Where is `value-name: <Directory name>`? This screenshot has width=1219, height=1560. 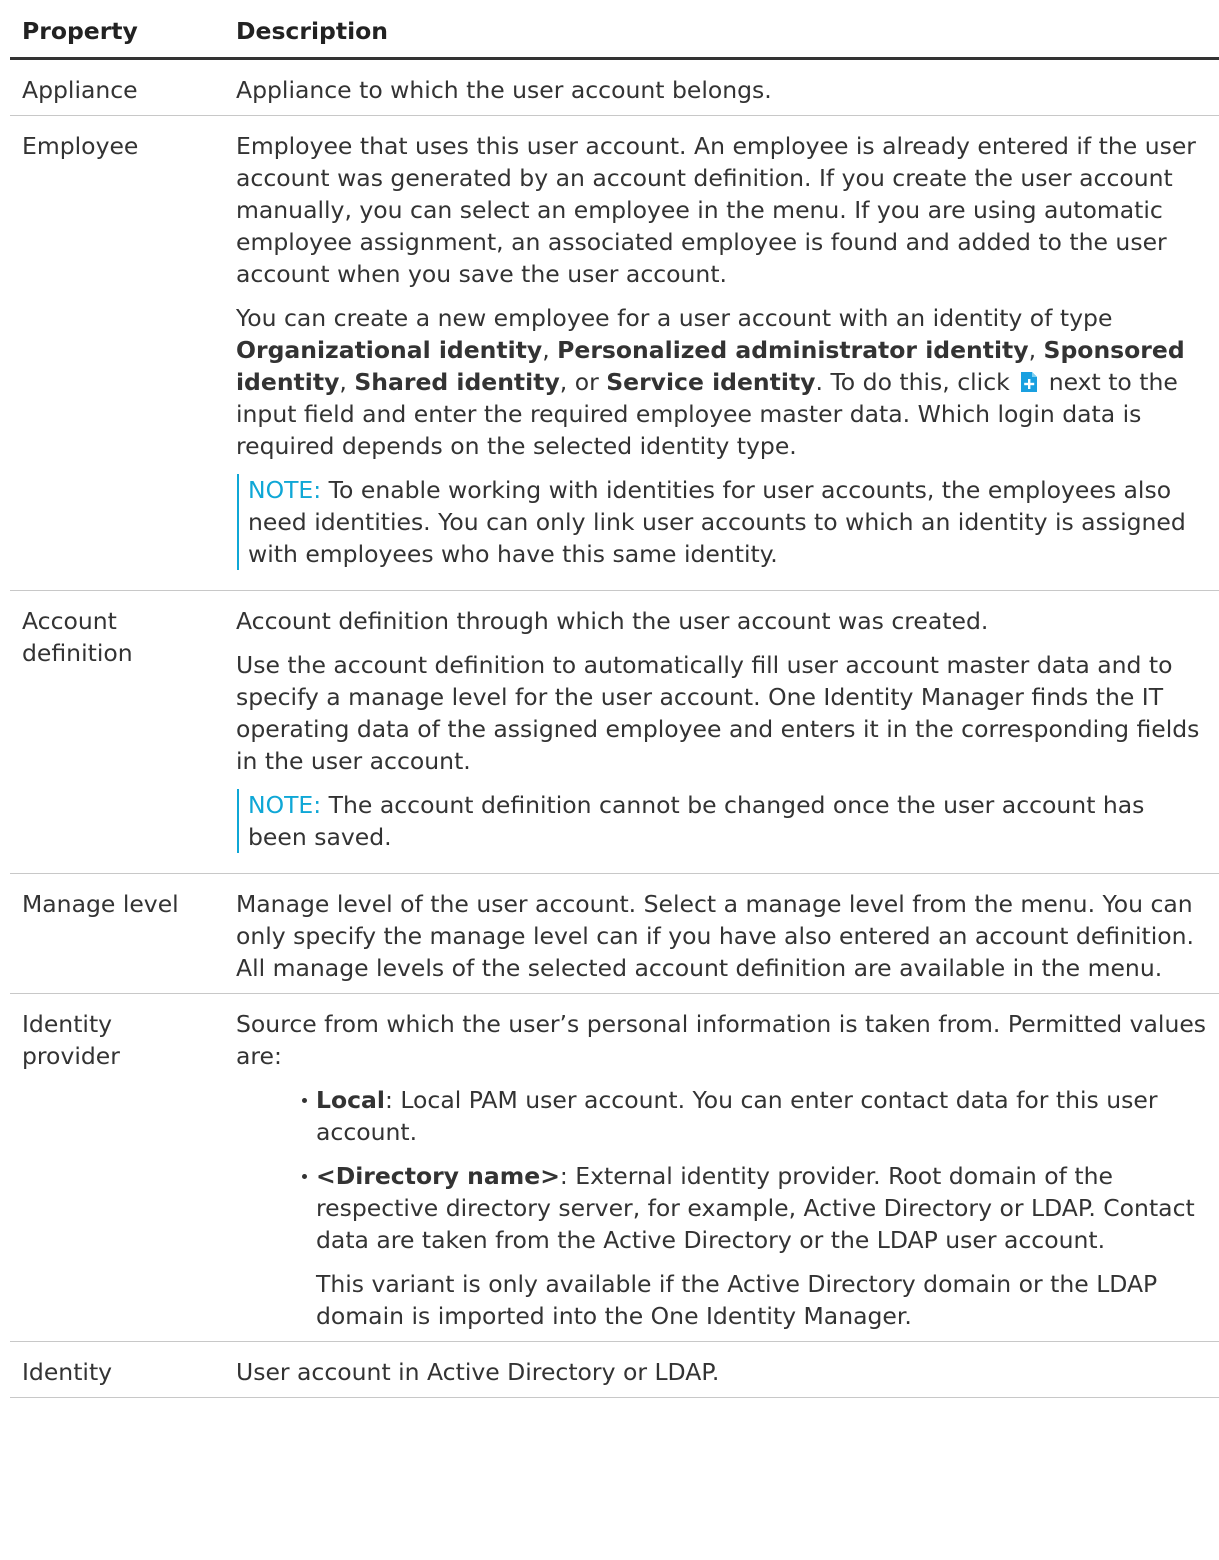 value-name: <Directory name> is located at coordinates (438, 1176).